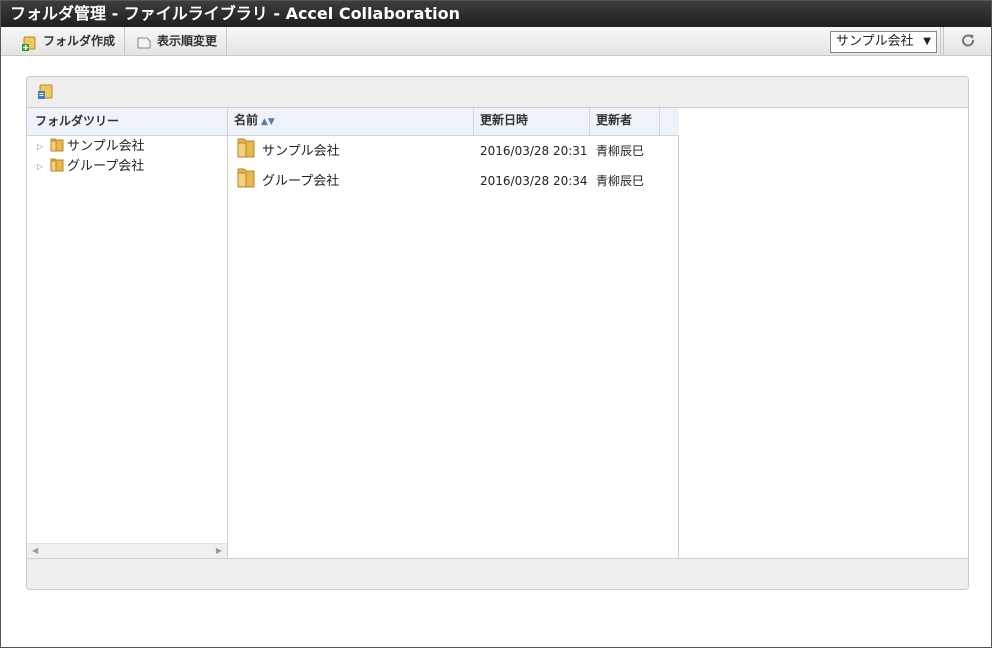  What do you see at coordinates (219, 550) in the screenshot?
I see `scroll-right-icon: ▶` at bounding box center [219, 550].